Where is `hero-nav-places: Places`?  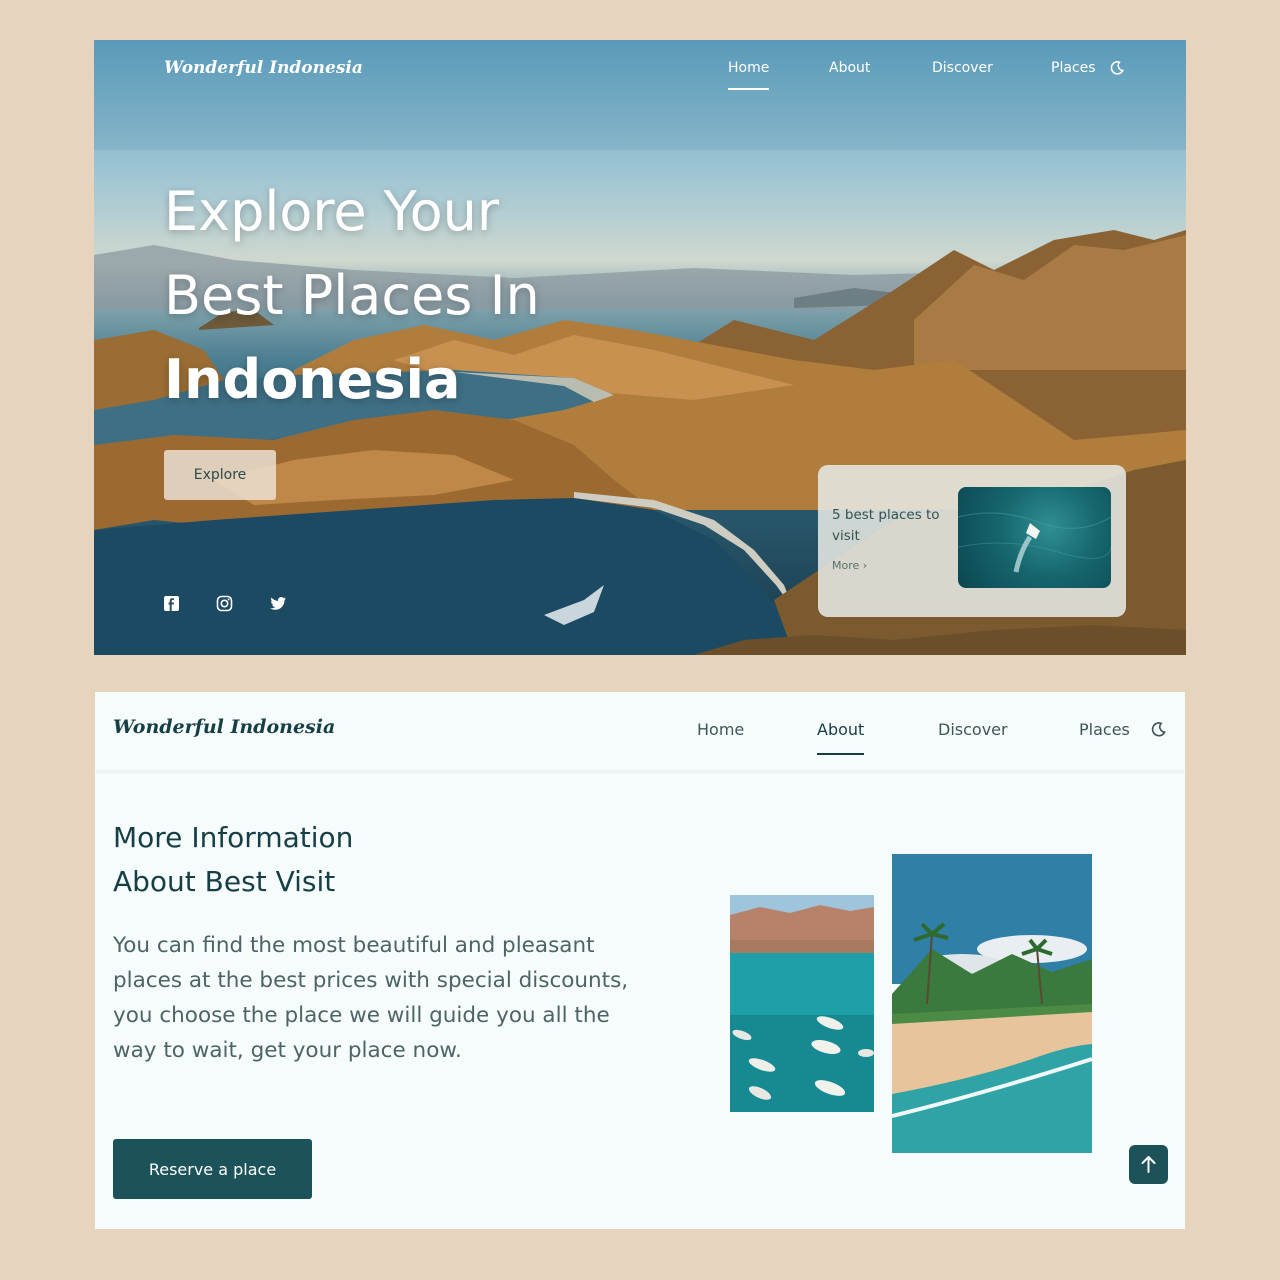
hero-nav-places: Places is located at coordinates (1073, 68).